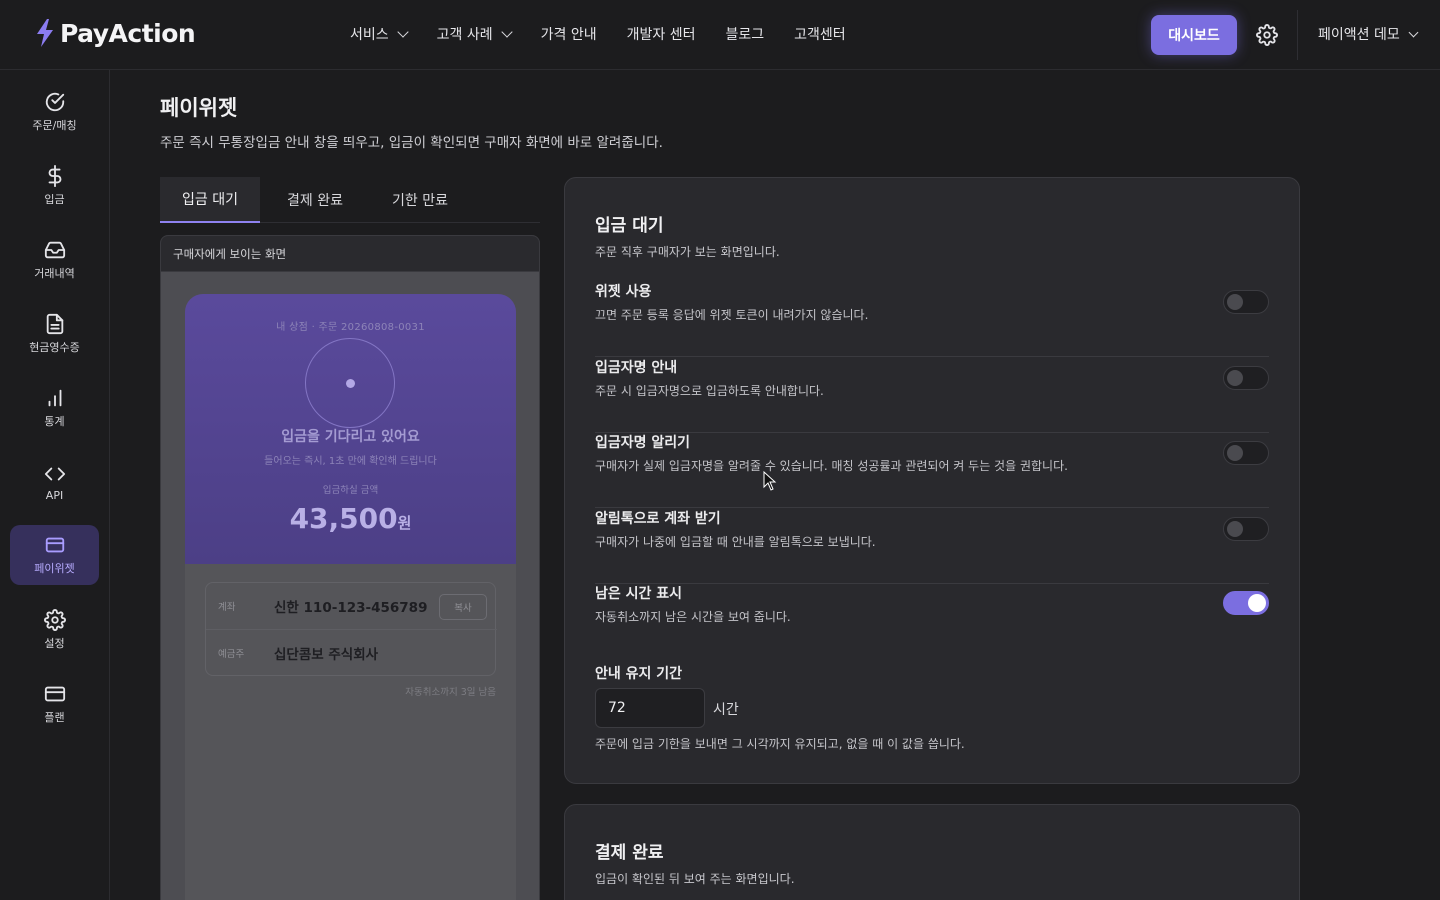  Describe the element at coordinates (623, 292) in the screenshot. I see `setting-label: 위젯 사용` at that location.